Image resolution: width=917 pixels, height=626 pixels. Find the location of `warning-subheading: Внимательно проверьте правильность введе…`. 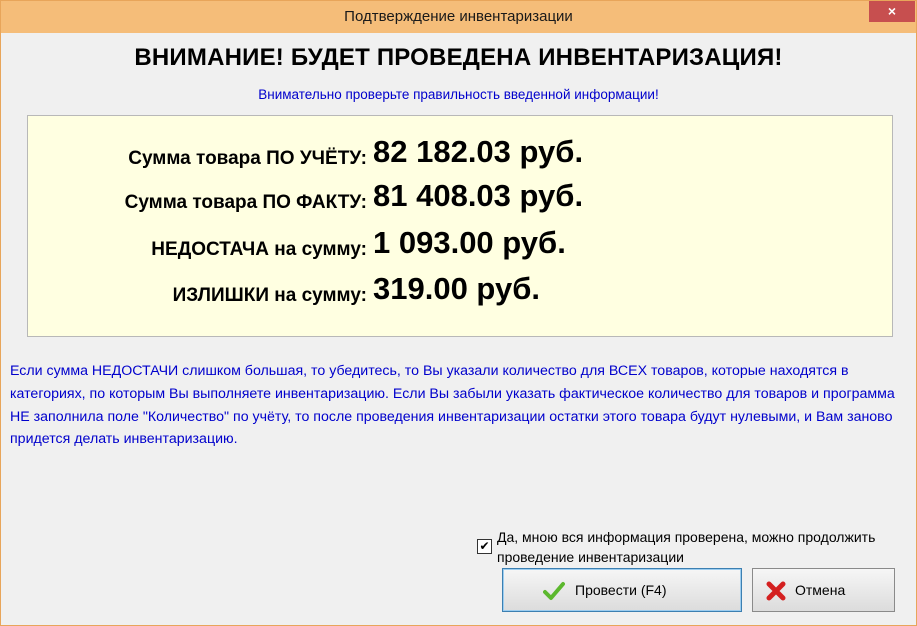

warning-subheading: Внимательно проверьте правильность введе… is located at coordinates (458, 94).